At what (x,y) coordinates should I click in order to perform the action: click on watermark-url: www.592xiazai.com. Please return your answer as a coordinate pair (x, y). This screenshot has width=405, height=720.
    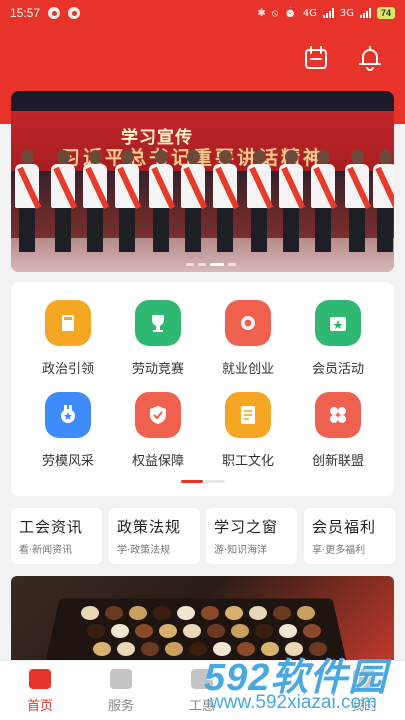
    Looking at the image, I should click on (293, 702).